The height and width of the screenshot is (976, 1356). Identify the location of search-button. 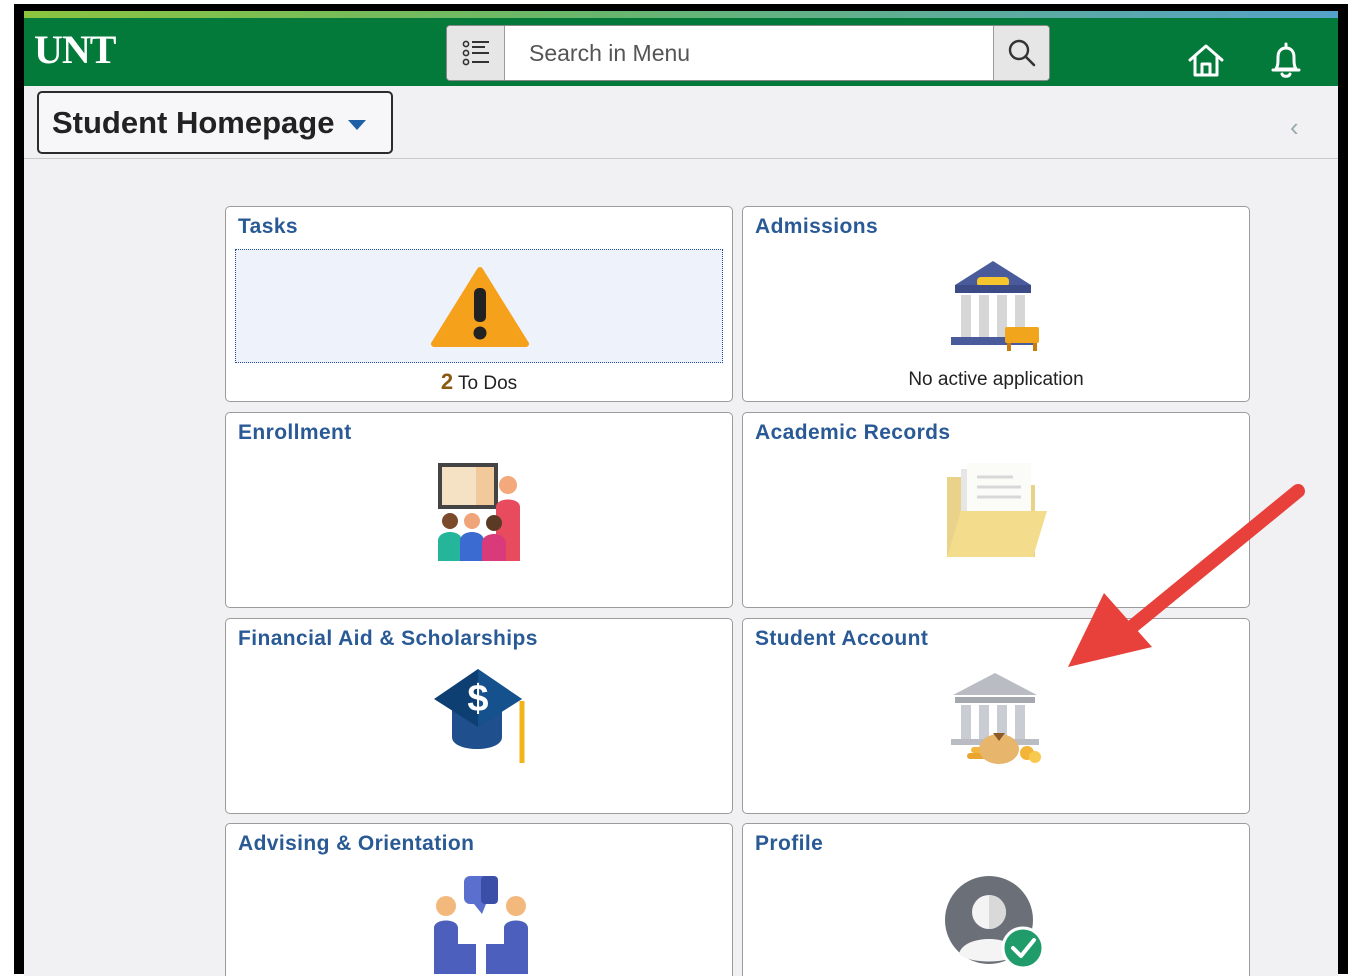
(1021, 53).